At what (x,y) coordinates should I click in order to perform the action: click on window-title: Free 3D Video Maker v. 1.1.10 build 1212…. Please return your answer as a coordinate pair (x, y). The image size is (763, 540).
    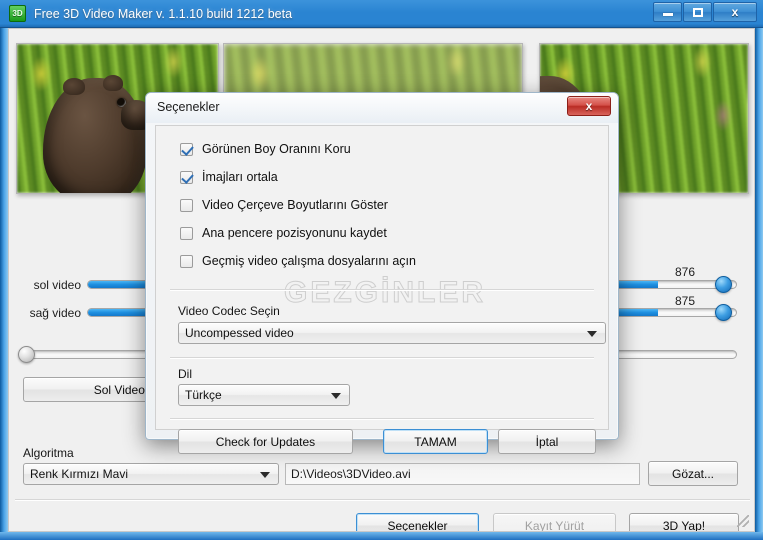
    Looking at the image, I should click on (163, 13).